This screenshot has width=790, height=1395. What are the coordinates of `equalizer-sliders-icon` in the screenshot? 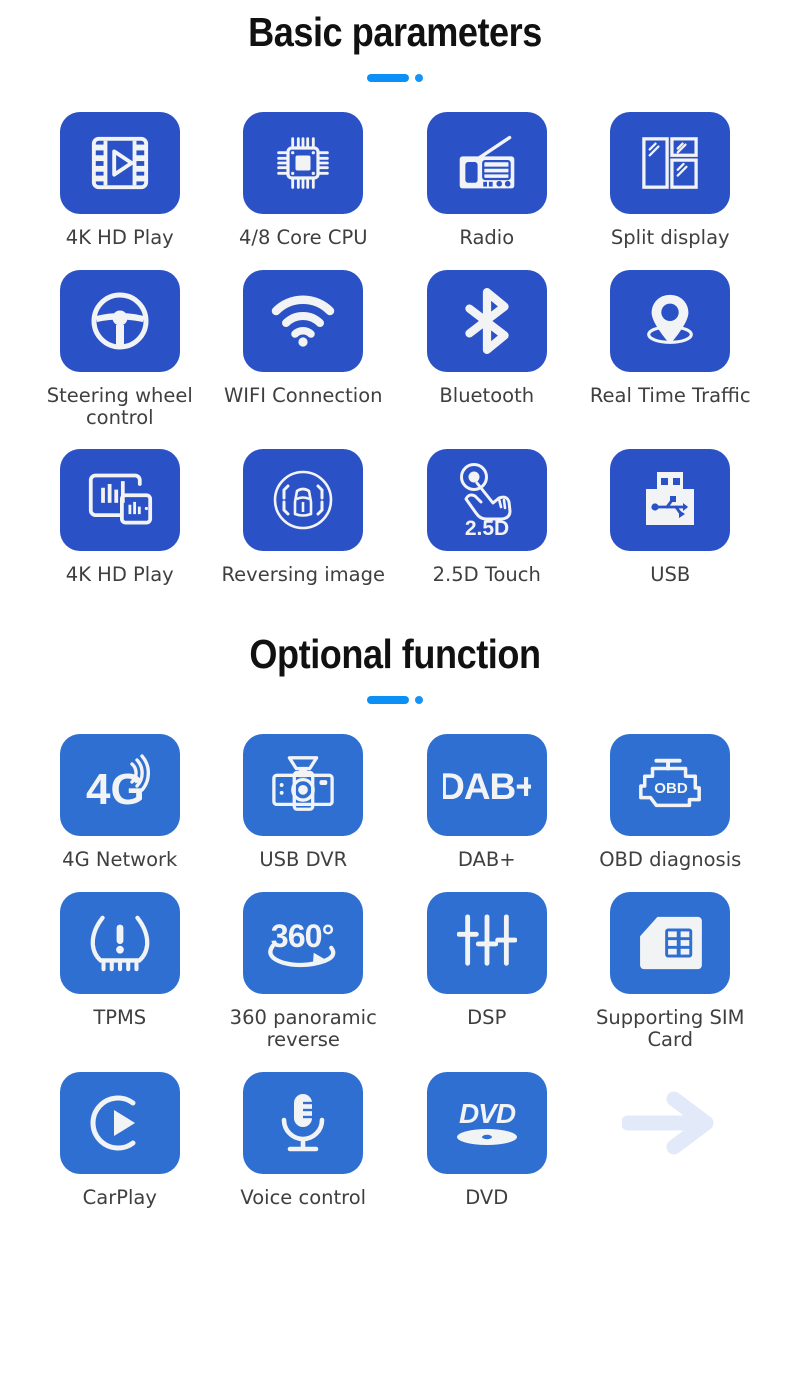 It's located at (486, 943).